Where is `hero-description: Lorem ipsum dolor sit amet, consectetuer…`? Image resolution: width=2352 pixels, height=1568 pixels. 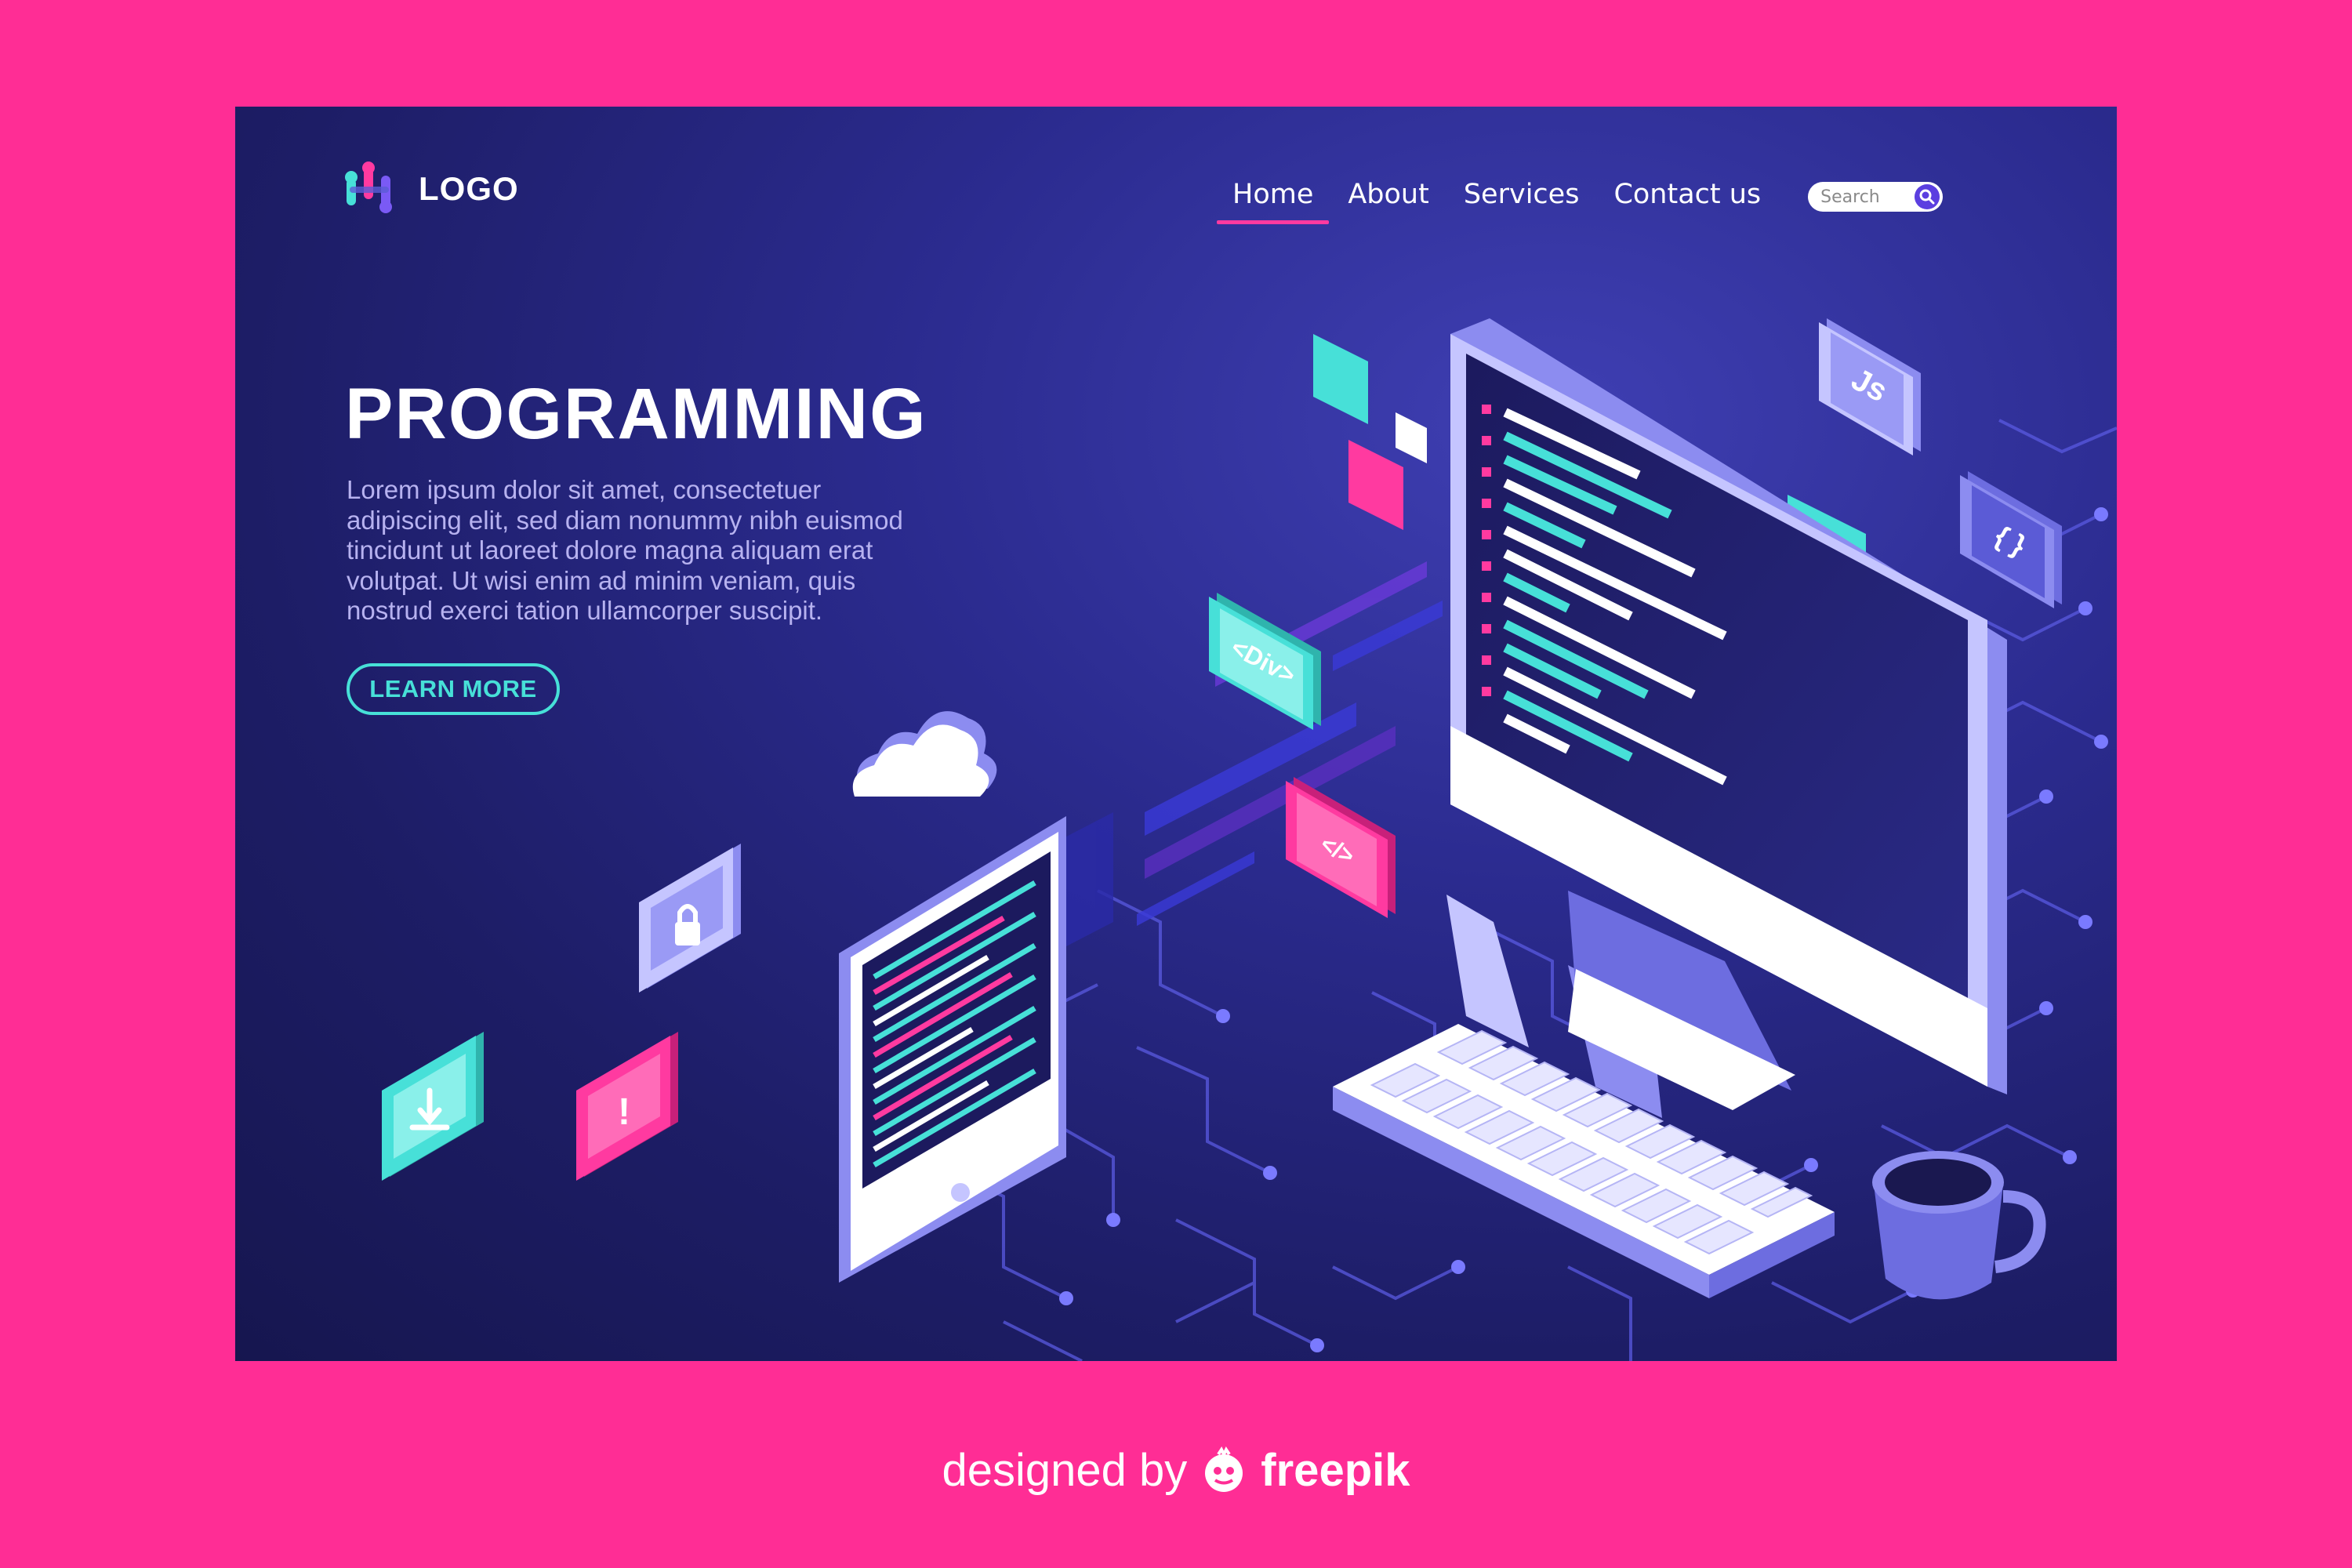 hero-description: Lorem ipsum dolor sit amet, consectetuer… is located at coordinates (625, 550).